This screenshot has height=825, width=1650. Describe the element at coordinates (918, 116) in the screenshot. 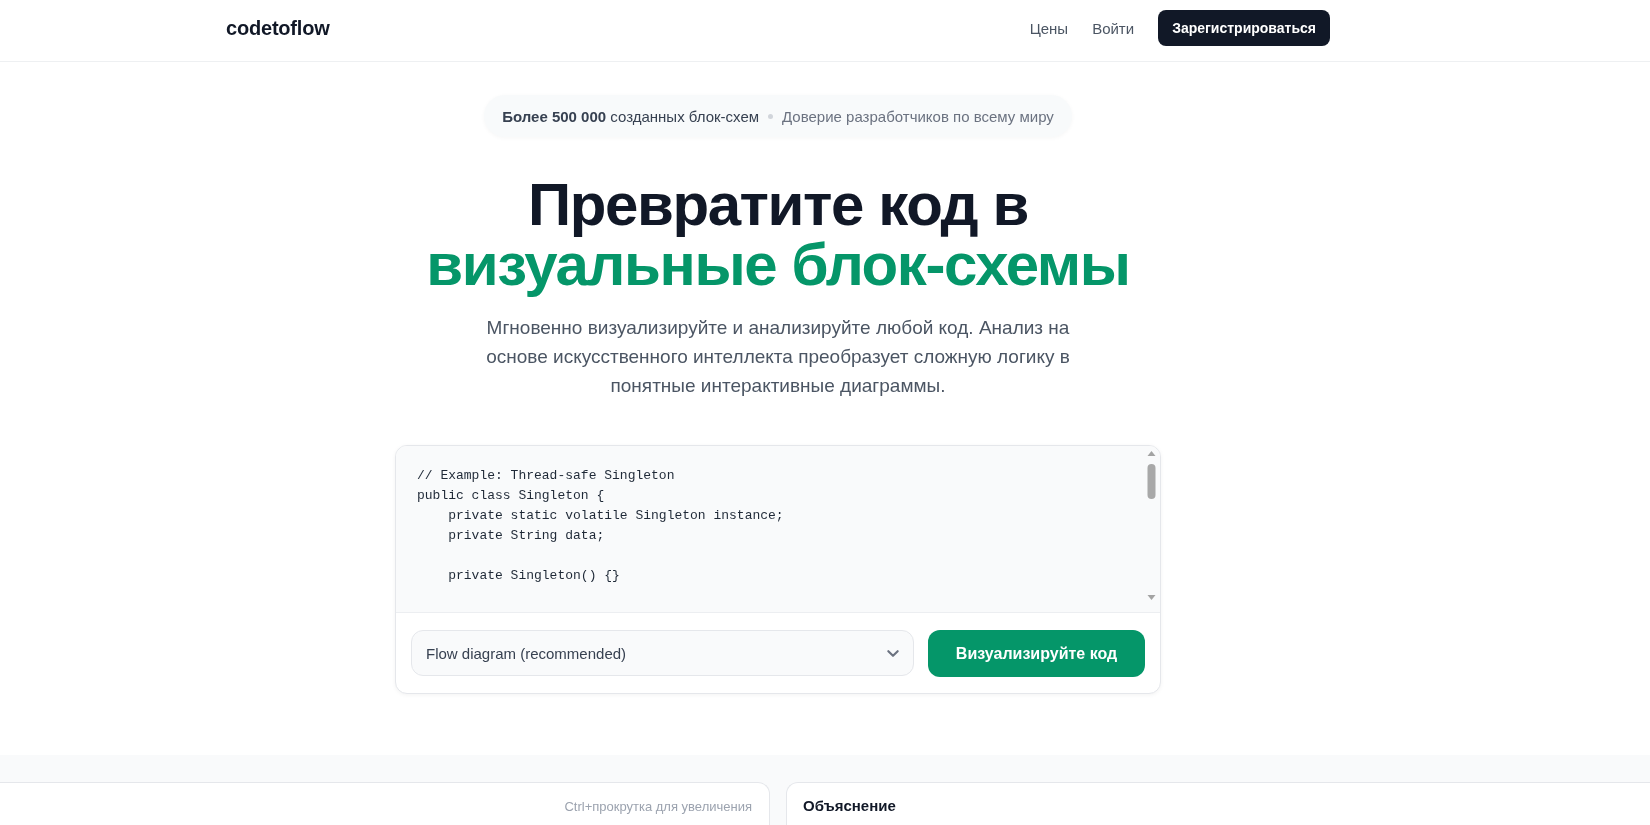

I see `trust-text: Доверие разработчиков по всему миру` at that location.